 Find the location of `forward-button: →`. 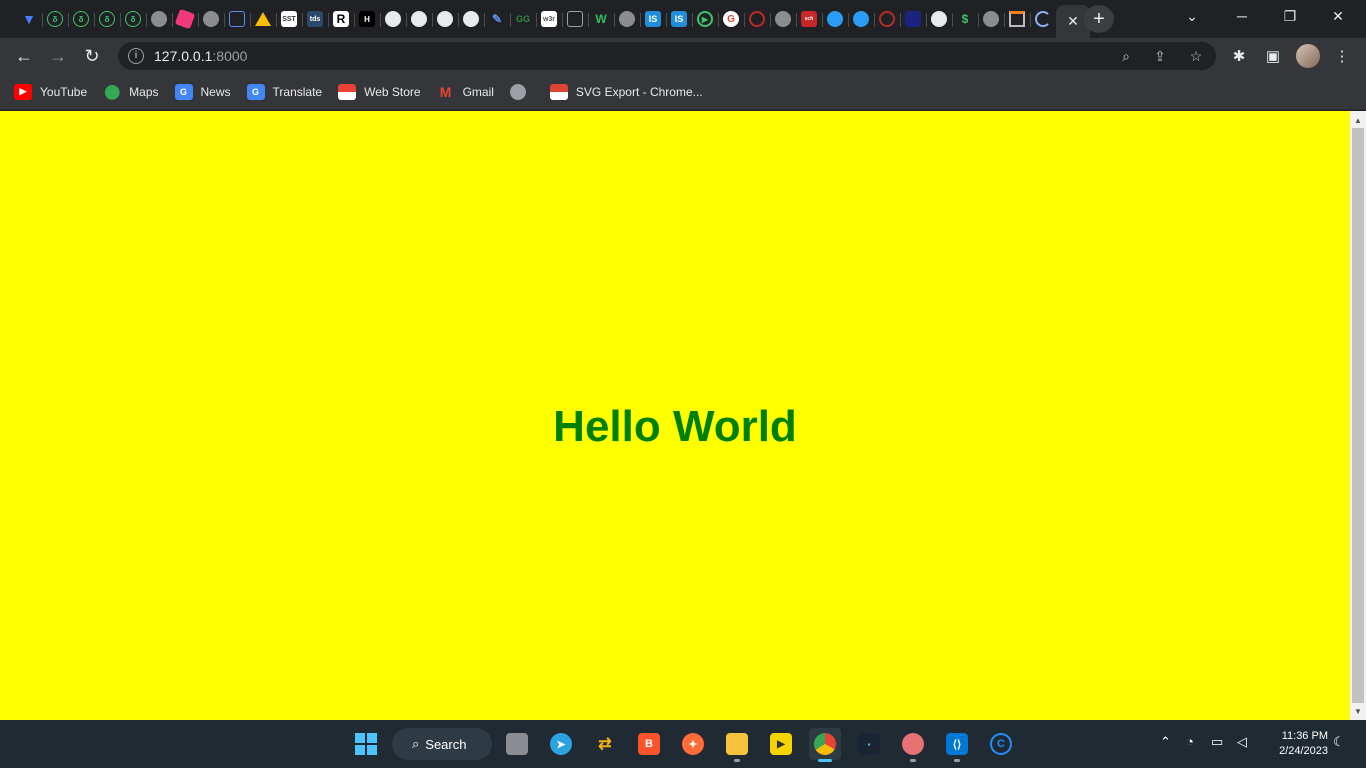

forward-button: → is located at coordinates (58, 56).